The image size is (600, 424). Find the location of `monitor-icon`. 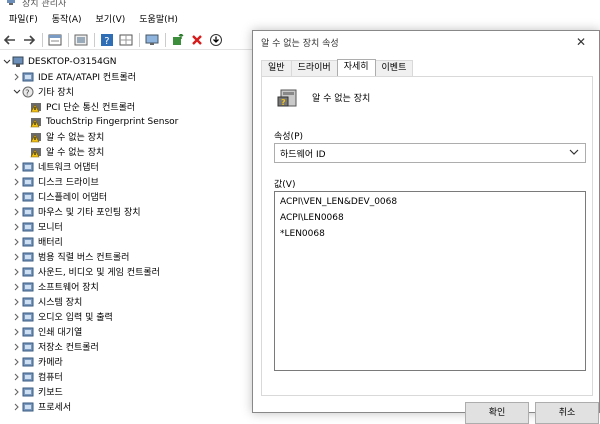

monitor-icon is located at coordinates (152, 40).